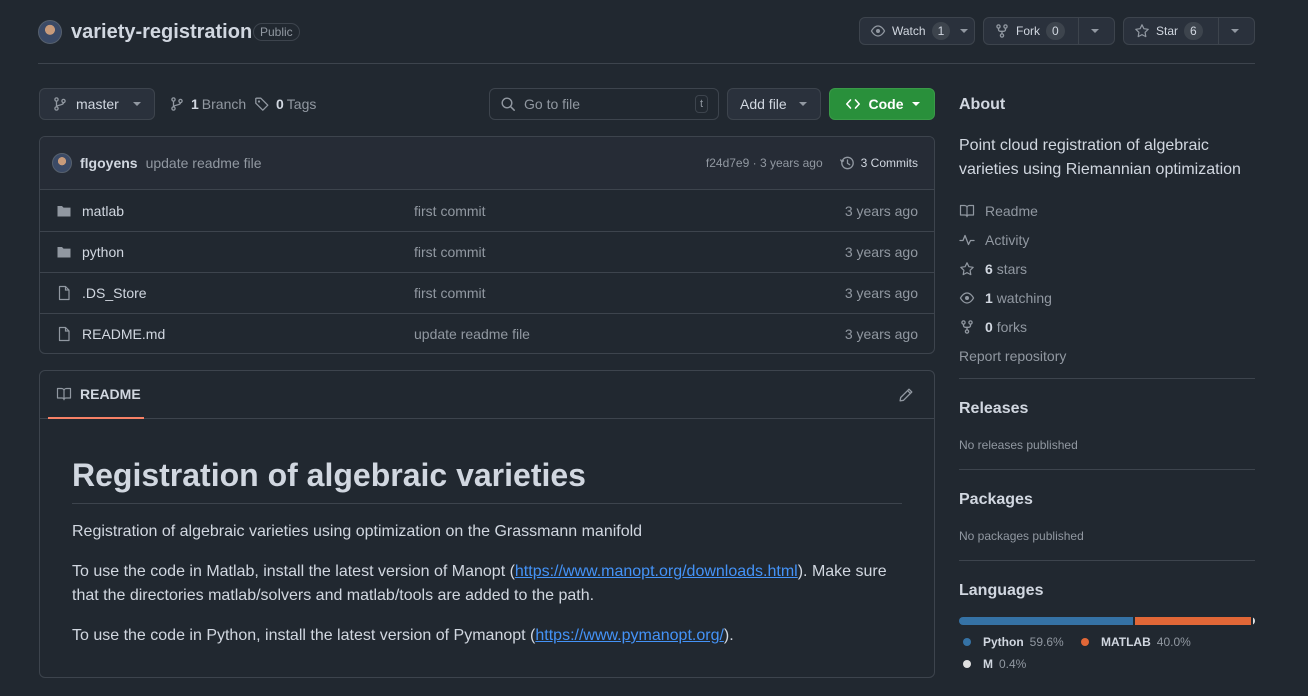  I want to click on tab-readme: README, so click(96, 395).